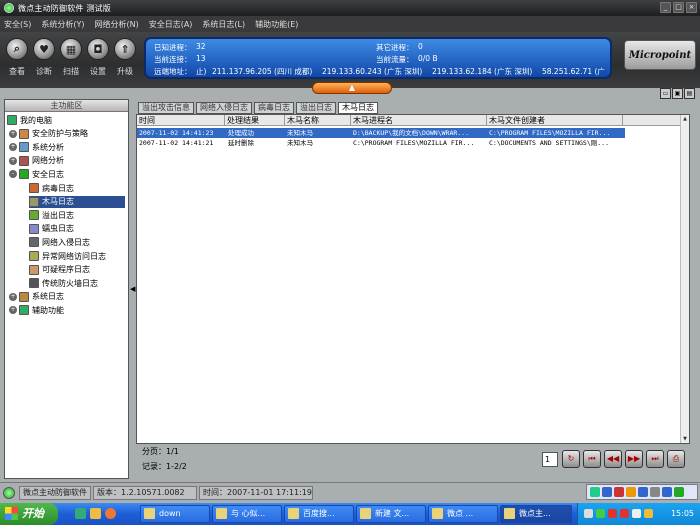  I want to click on tree-item: + 系统日志, so click(67, 297).